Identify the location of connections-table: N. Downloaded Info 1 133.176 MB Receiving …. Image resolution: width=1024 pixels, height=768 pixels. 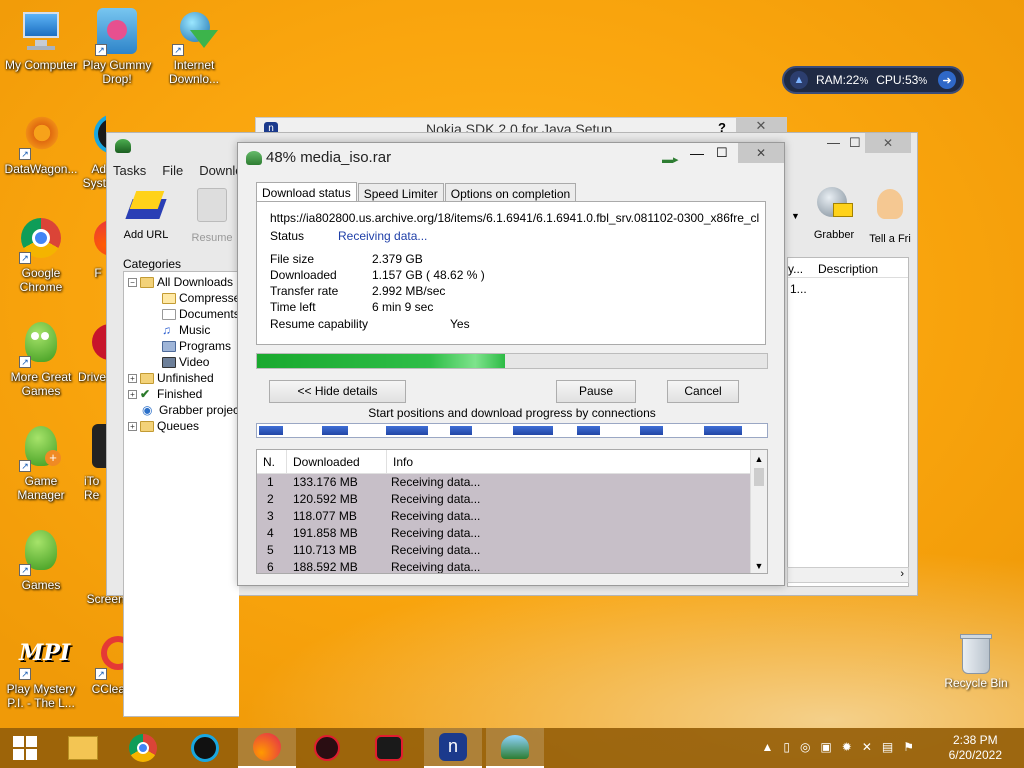
(512, 511).